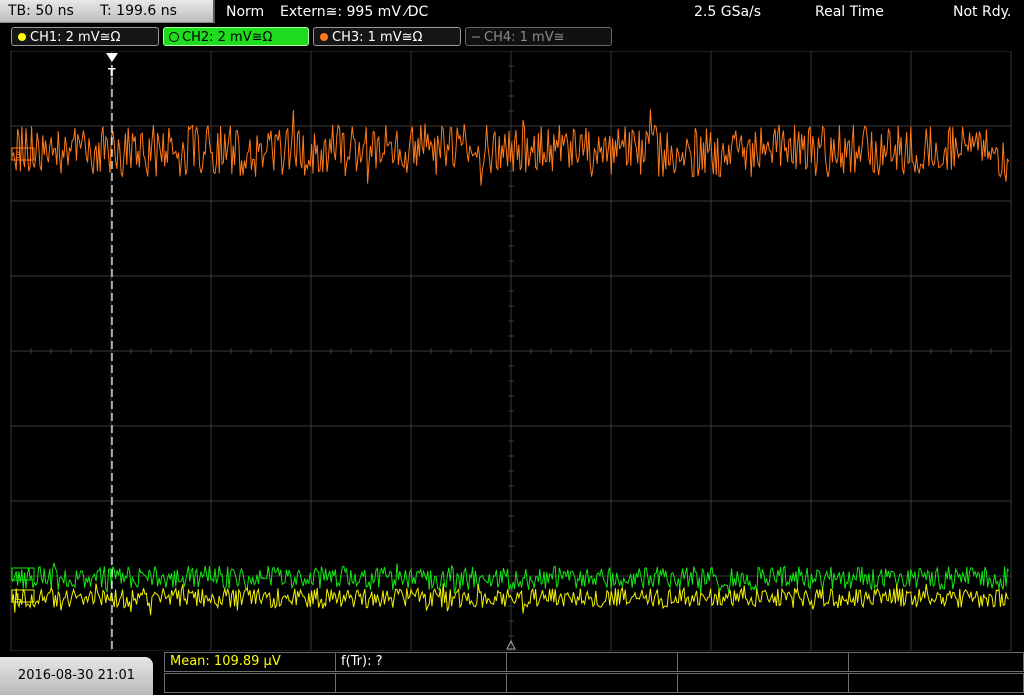  I want to click on channel-3-label: CH3: 1 mV≅Ω, so click(377, 37).